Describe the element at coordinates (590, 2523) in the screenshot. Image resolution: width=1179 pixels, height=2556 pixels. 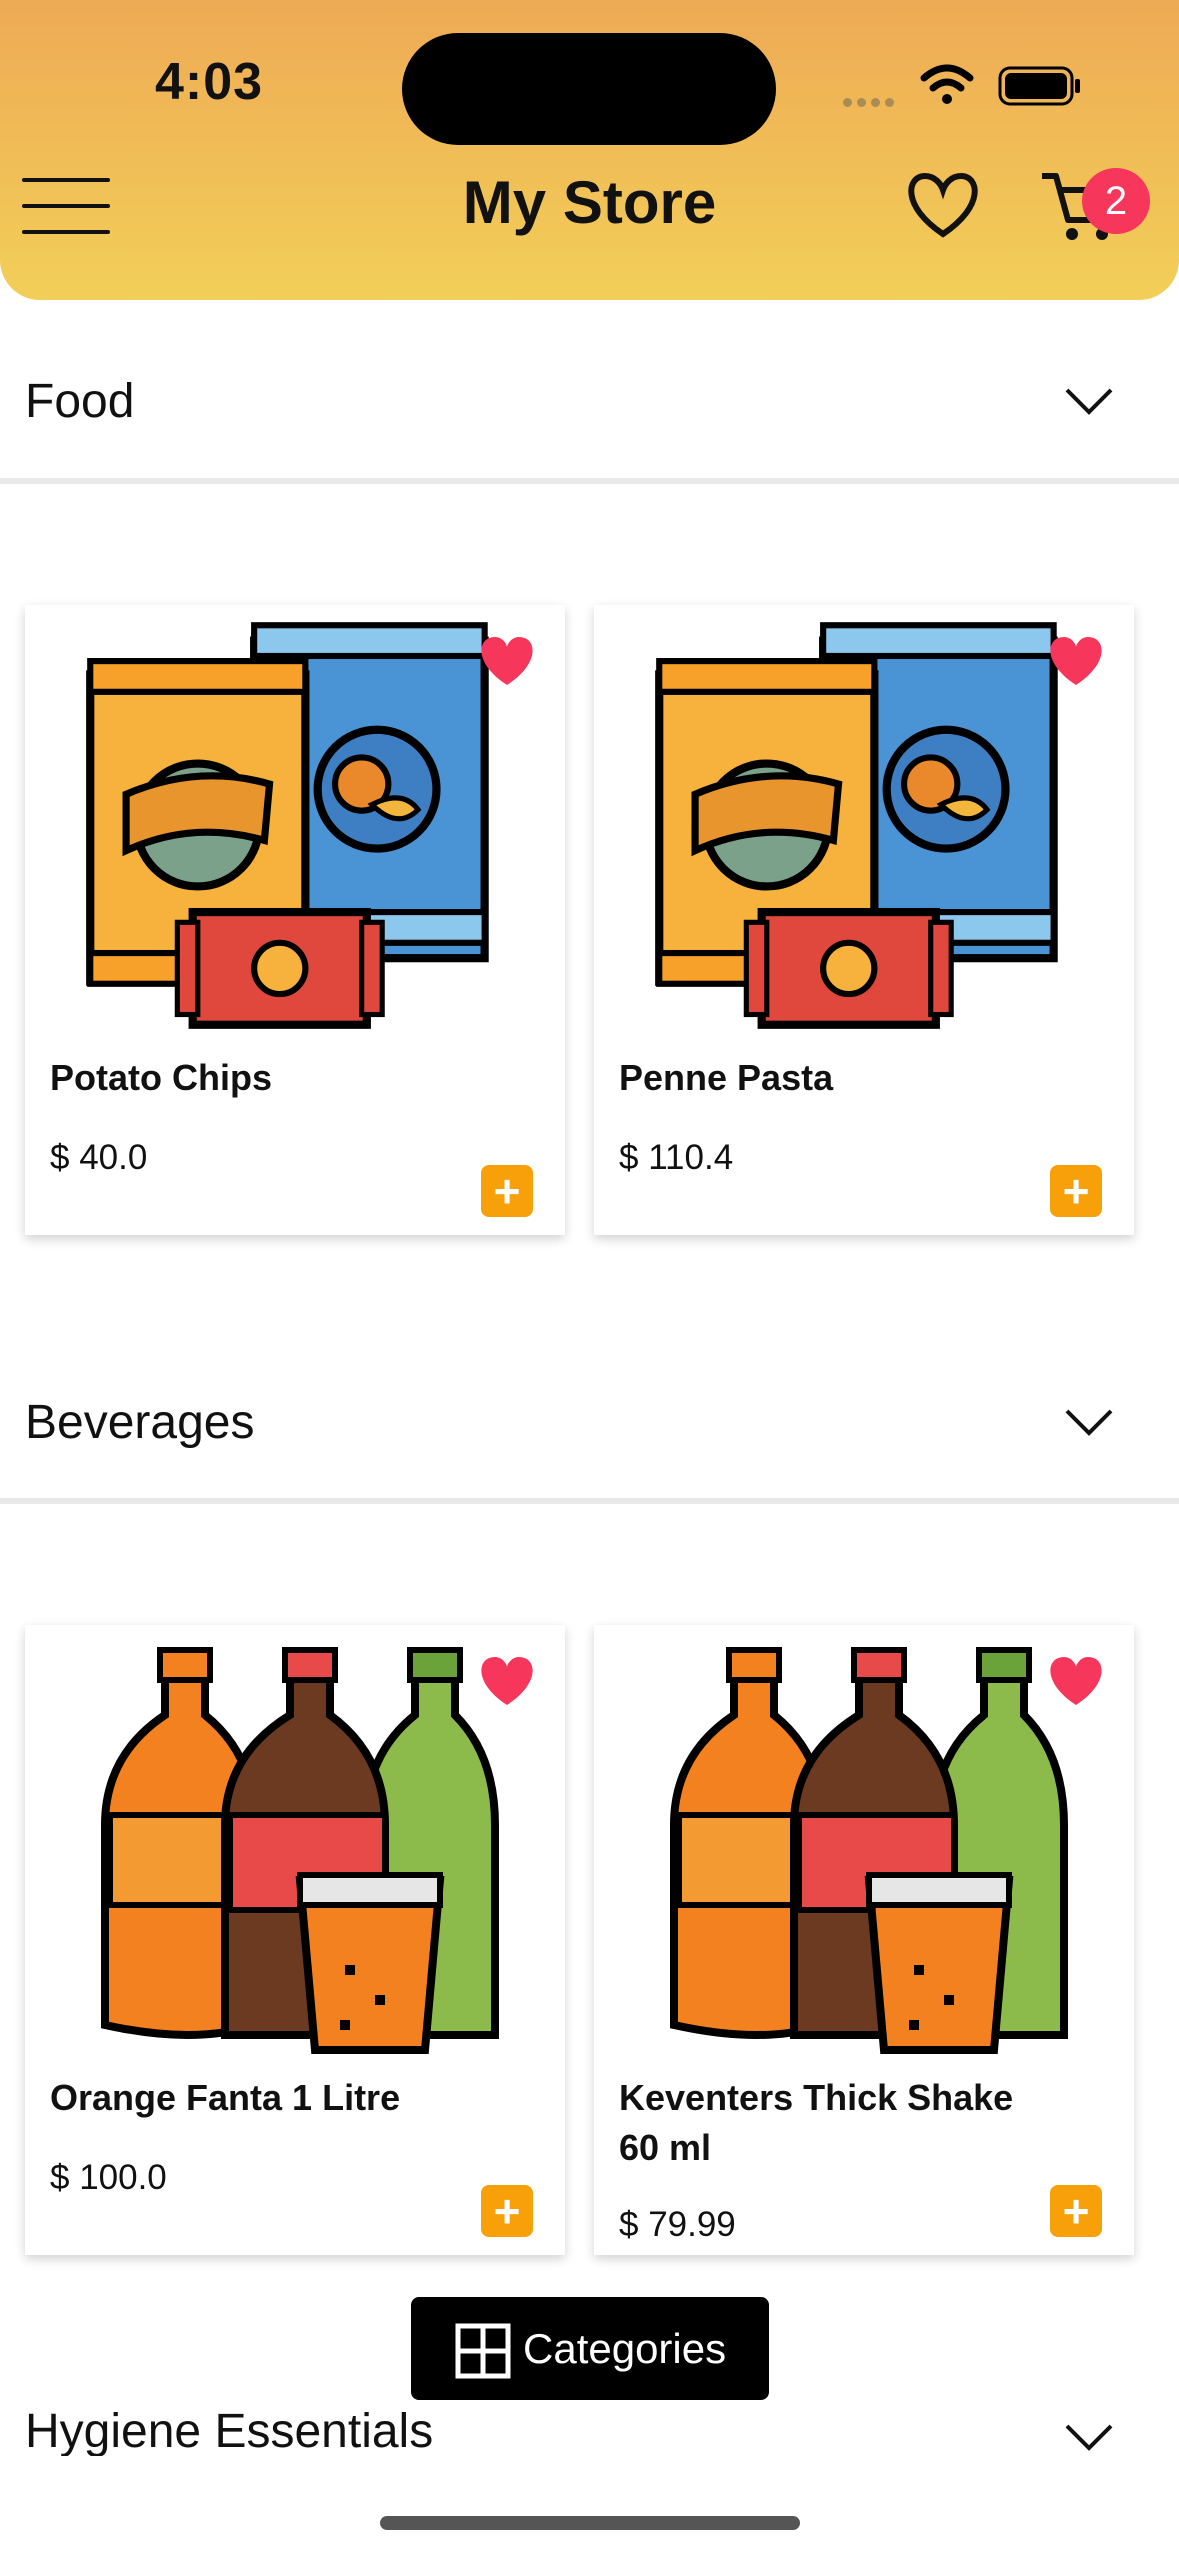
I see `home-indicator` at that location.